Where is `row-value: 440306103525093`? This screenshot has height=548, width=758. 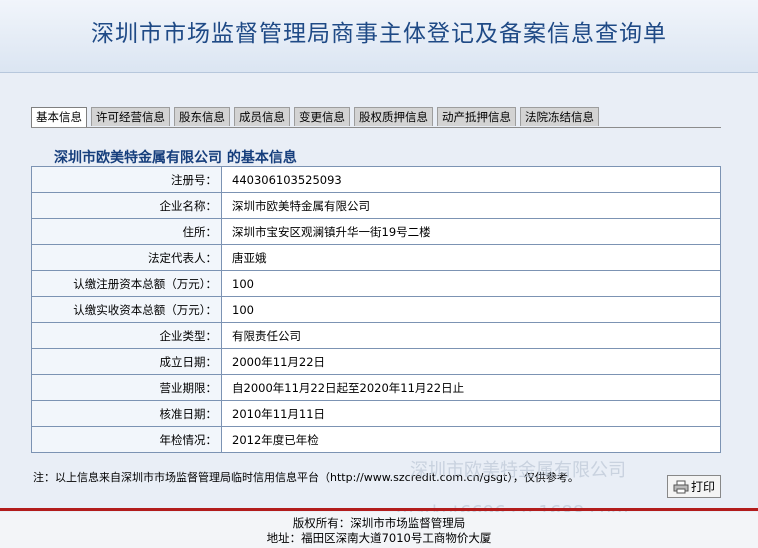 row-value: 440306103525093 is located at coordinates (471, 179).